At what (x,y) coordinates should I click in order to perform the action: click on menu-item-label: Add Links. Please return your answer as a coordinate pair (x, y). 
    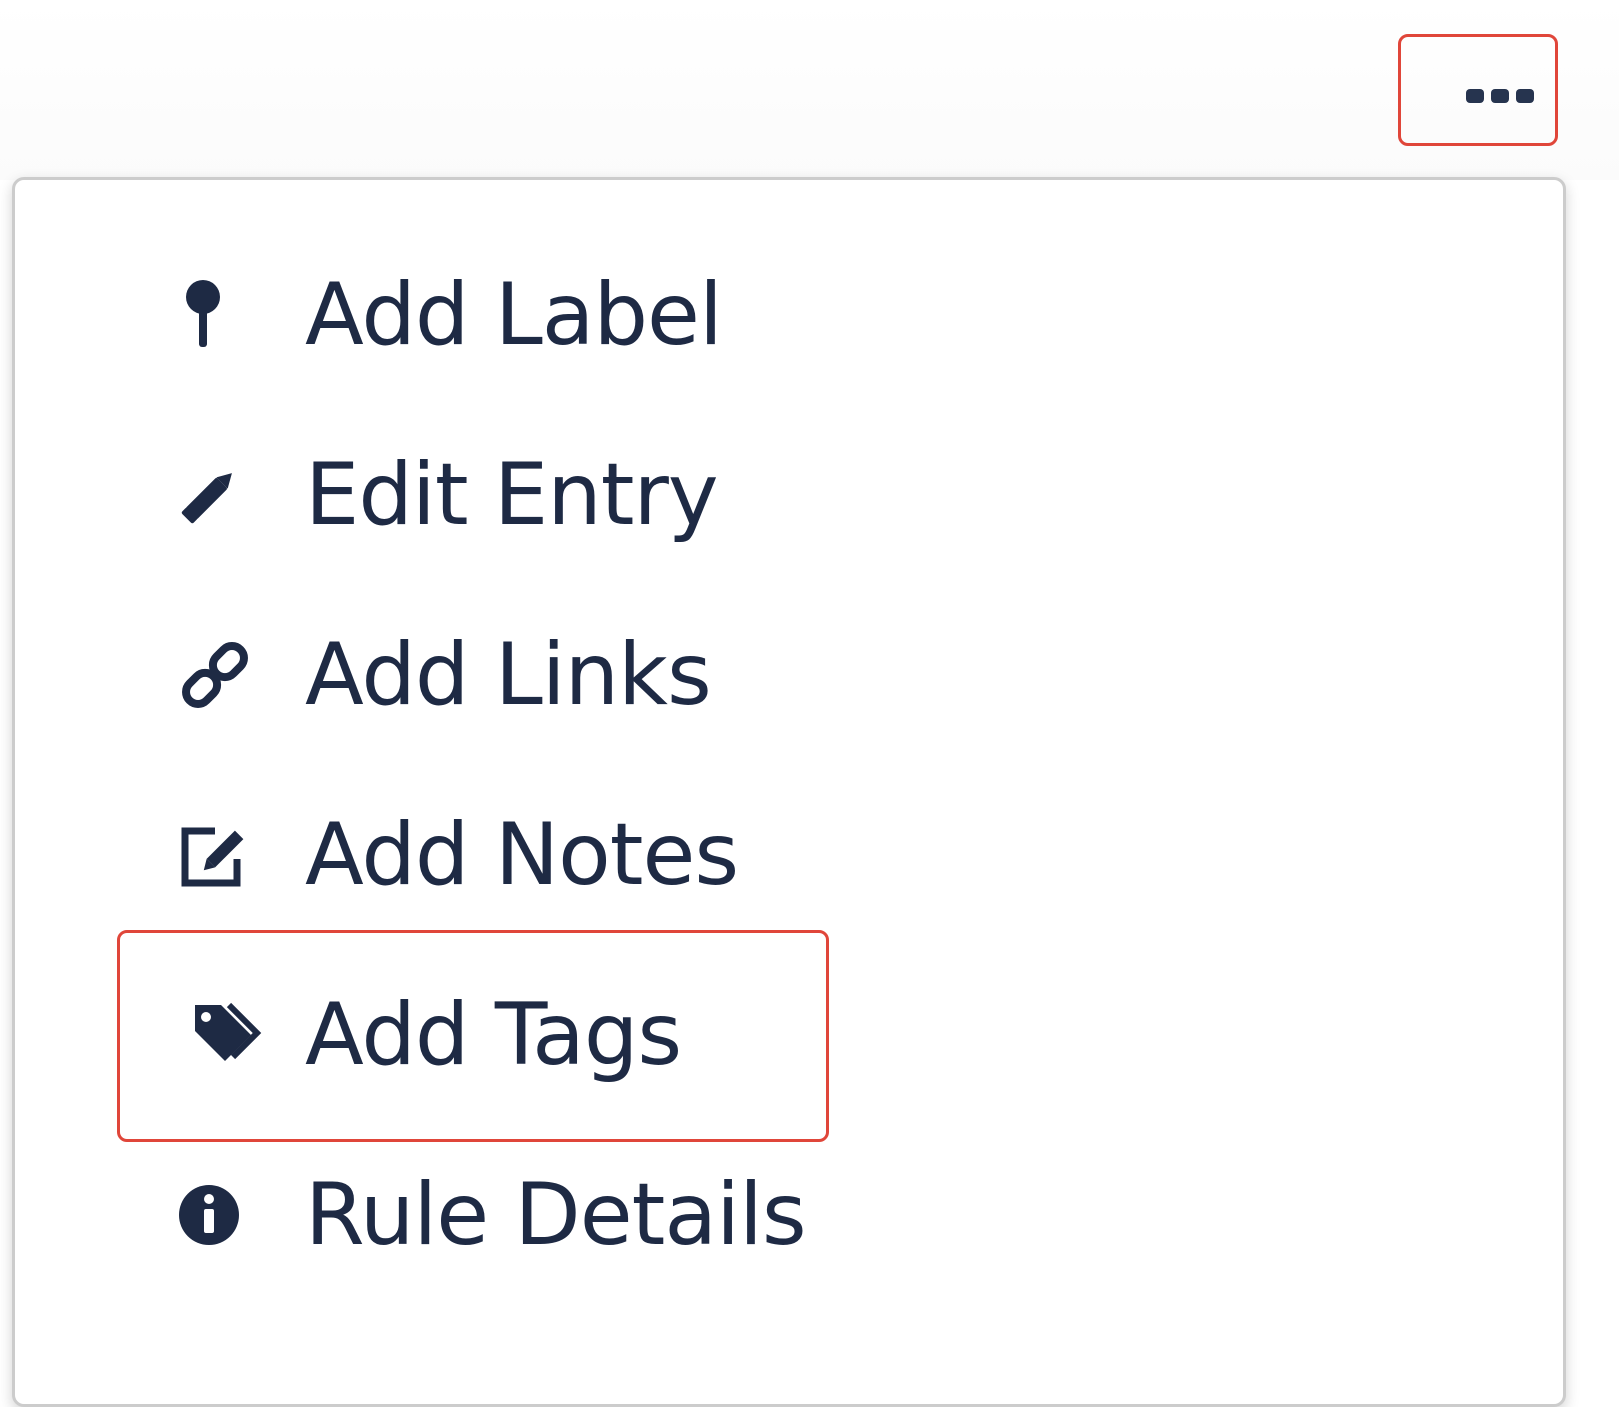
    Looking at the image, I should click on (508, 675).